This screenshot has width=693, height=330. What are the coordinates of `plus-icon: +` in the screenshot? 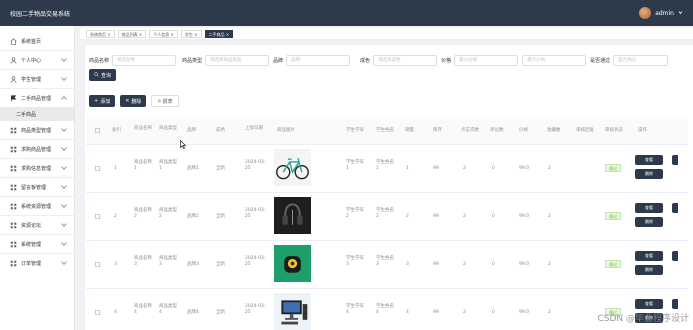 It's located at (96, 101).